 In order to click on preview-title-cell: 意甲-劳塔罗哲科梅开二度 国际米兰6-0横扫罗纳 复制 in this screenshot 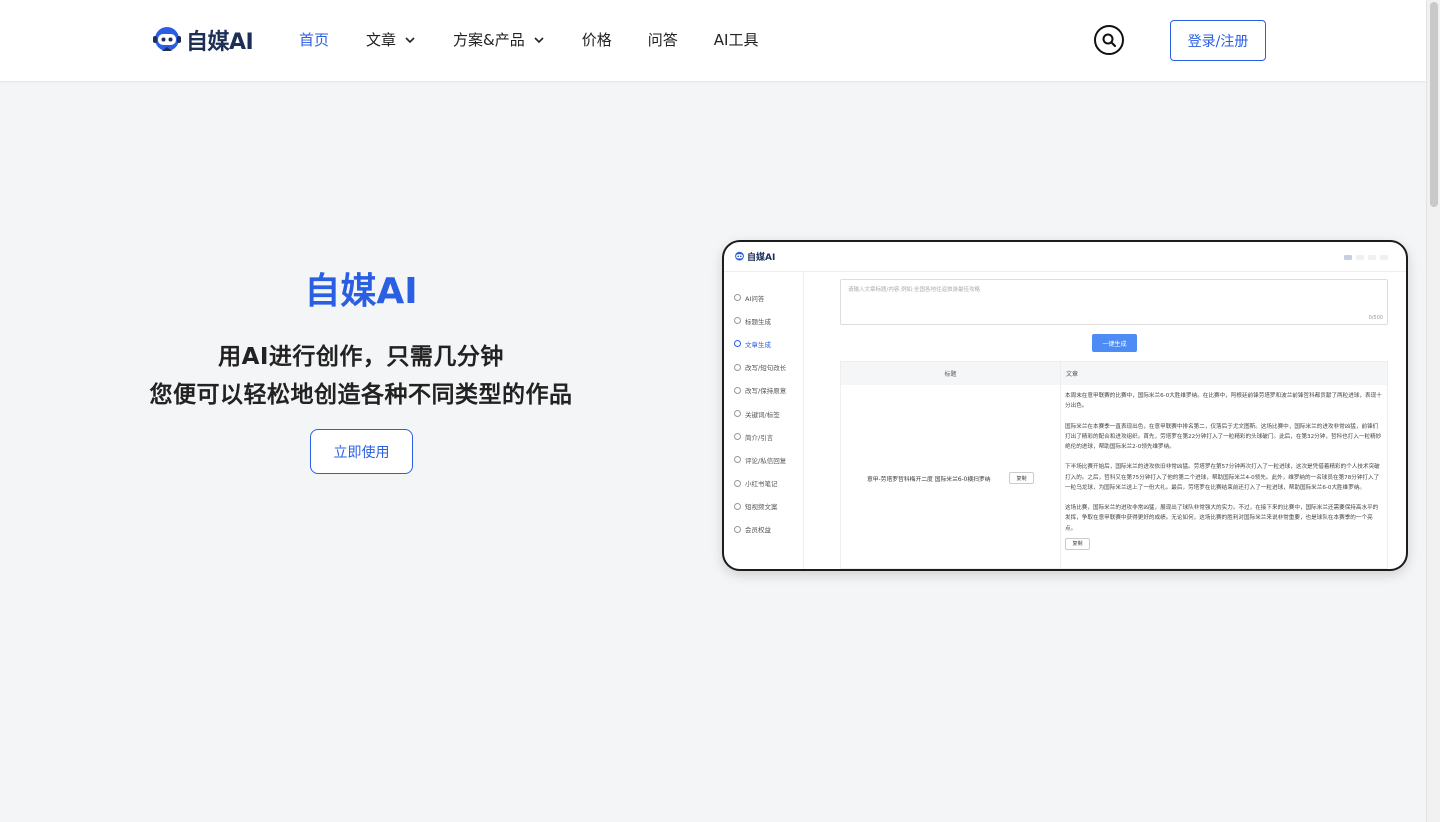, I will do `click(951, 476)`.